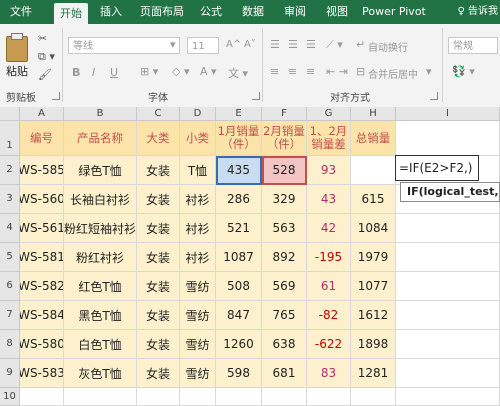  Describe the element at coordinates (10, 286) in the screenshot. I see `row-header: 6` at that location.